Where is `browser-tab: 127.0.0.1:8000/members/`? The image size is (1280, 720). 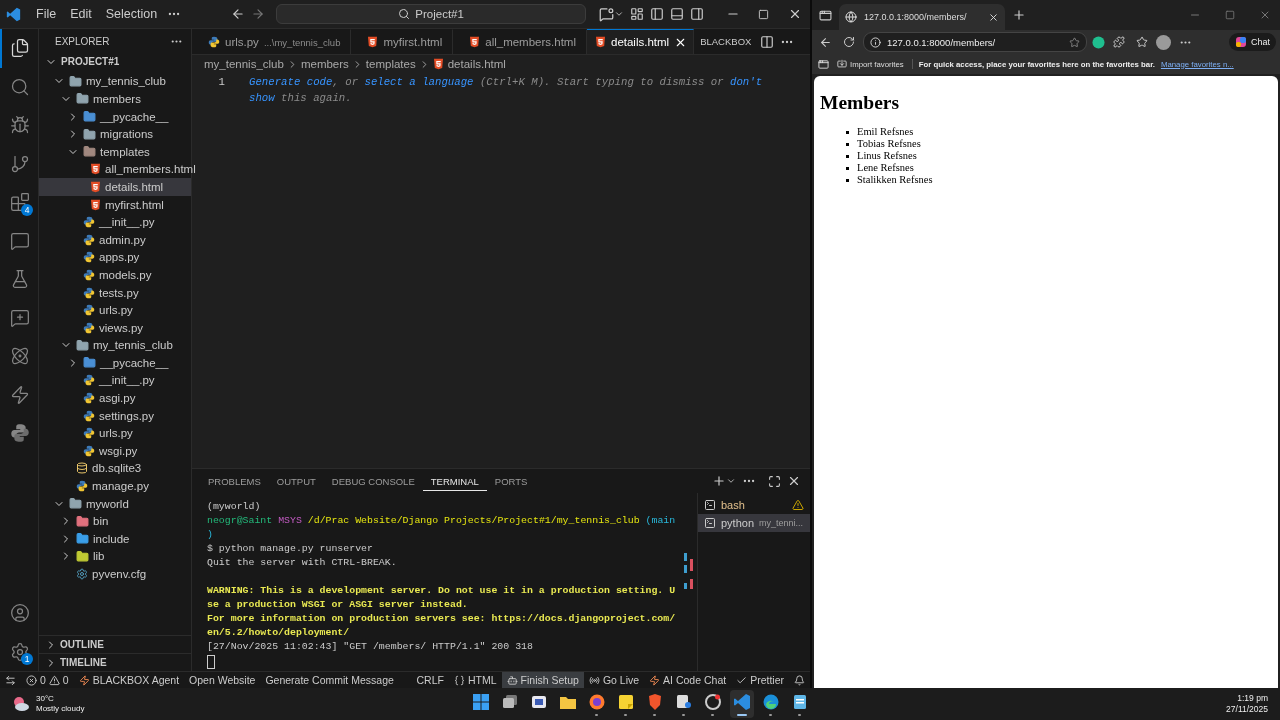
browser-tab: 127.0.0.1:8000/members/ is located at coordinates (922, 17).